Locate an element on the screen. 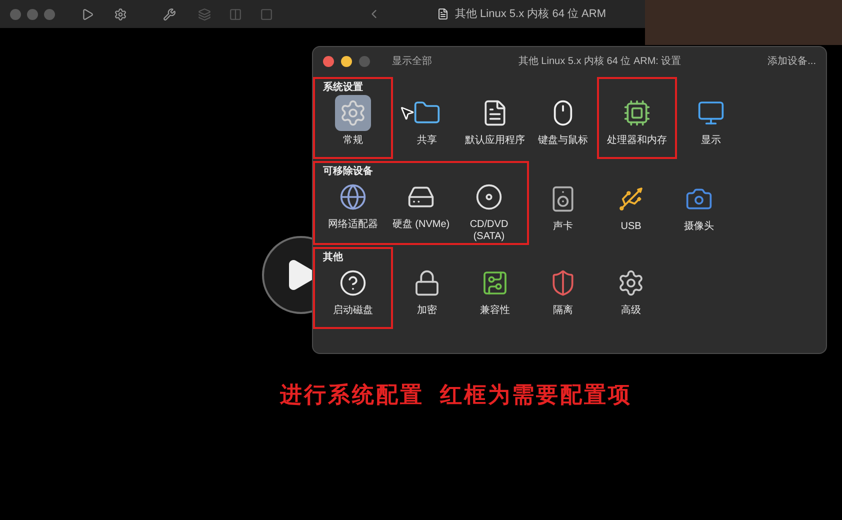 The width and height of the screenshot is (842, 520). window-title: 其他 Linux 5.x 内核 64 位 ARM is located at coordinates (530, 14).